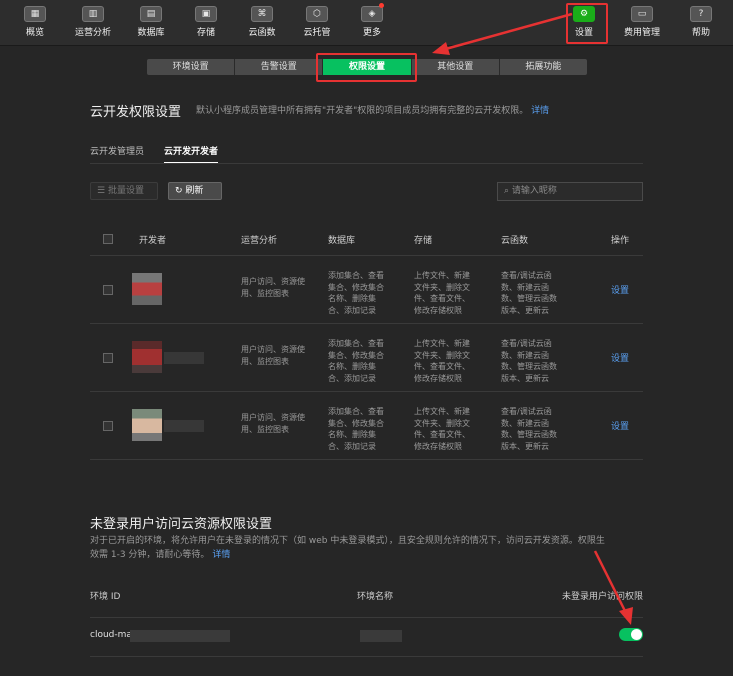  Describe the element at coordinates (108, 239) in the screenshot. I see `select-all-checkbox` at that location.